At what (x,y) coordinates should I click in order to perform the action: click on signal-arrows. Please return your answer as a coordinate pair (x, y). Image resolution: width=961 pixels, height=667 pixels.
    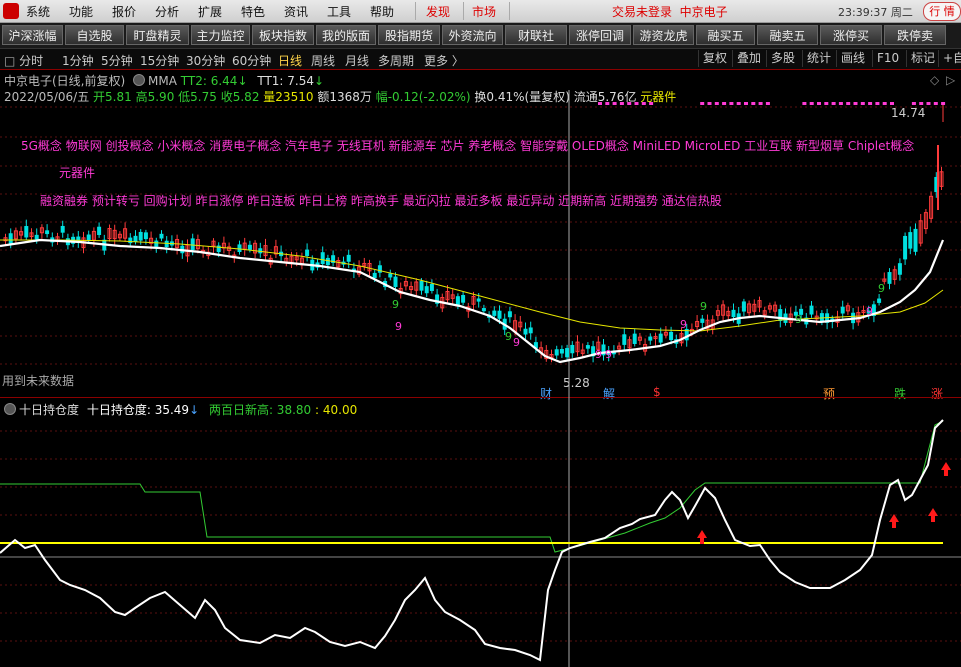
    Looking at the image, I should click on (824, 503).